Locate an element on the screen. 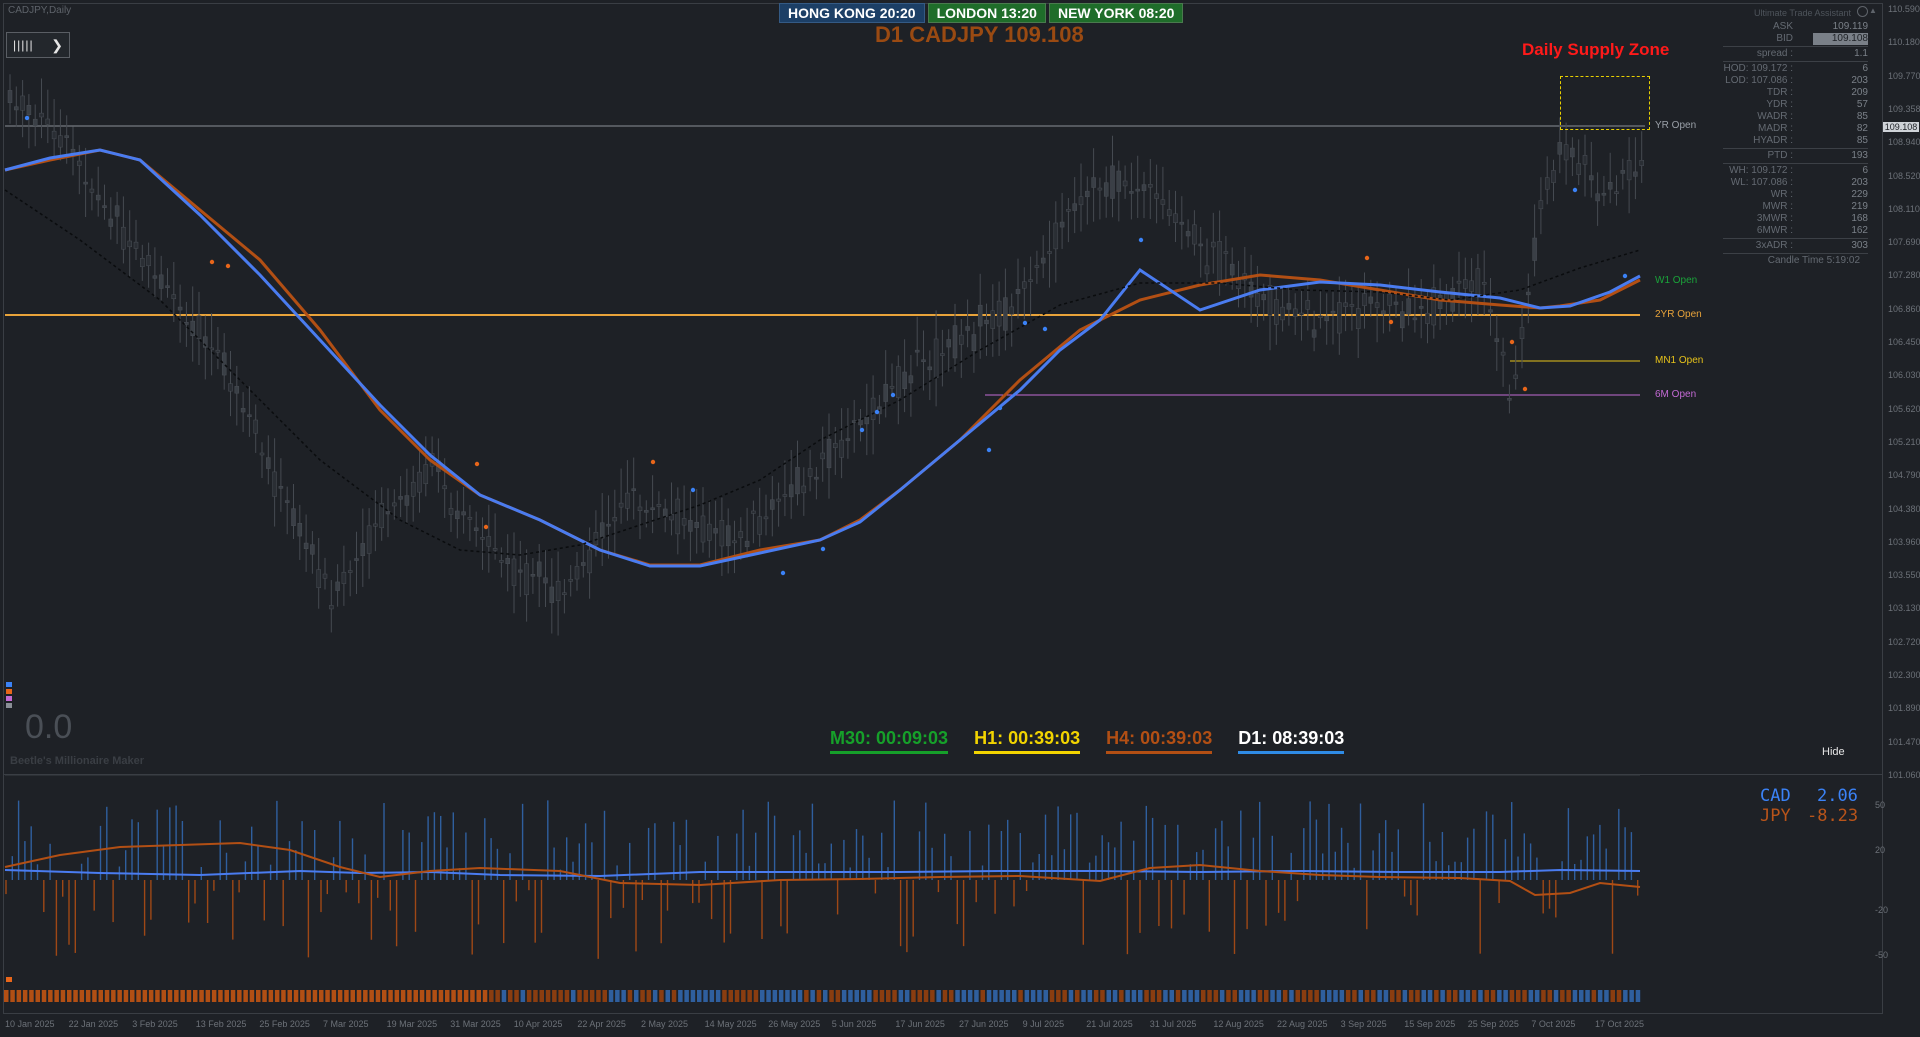 This screenshot has width=1920, height=1037. hyadr-value: 85 is located at coordinates (1862, 140).